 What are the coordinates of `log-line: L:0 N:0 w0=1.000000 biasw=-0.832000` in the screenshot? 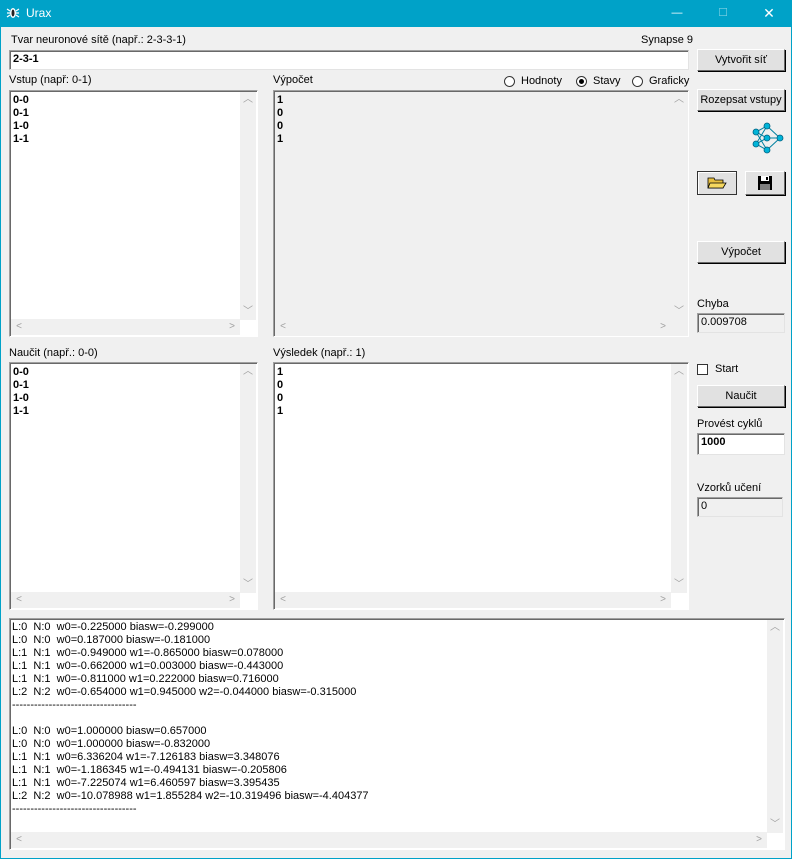 It's located at (111, 744).